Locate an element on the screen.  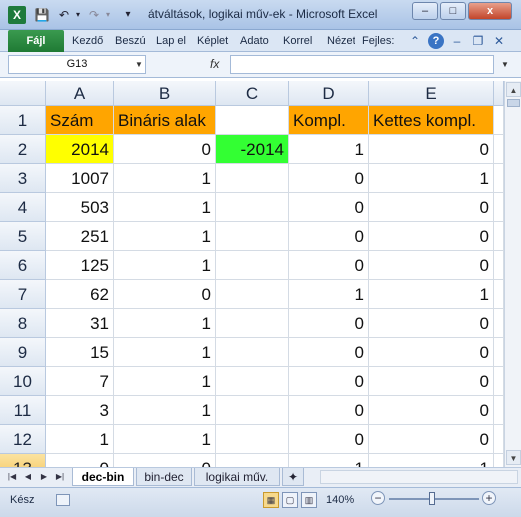
cell-e7: 1 is located at coordinates (431, 294).